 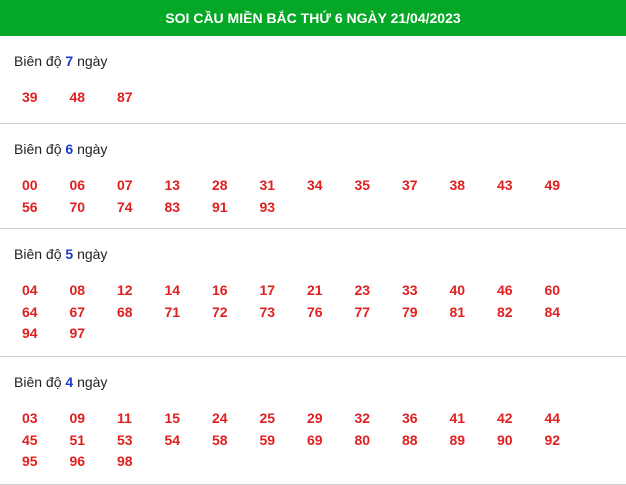 What do you see at coordinates (220, 311) in the screenshot?
I see `lottery-number: 72` at bounding box center [220, 311].